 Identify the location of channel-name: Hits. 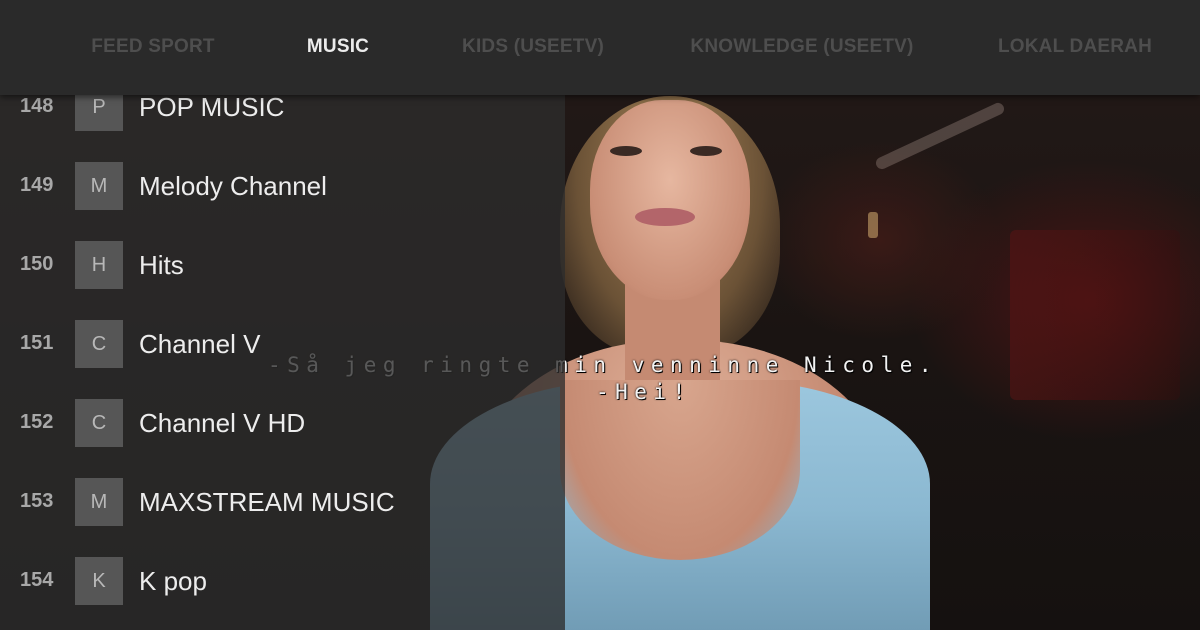
(161, 265).